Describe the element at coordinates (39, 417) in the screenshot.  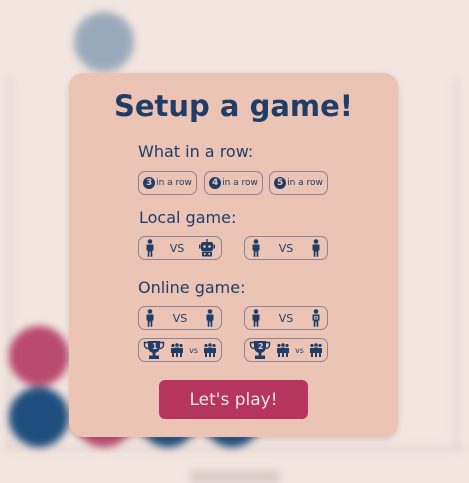
I see `board-disc-blue` at that location.